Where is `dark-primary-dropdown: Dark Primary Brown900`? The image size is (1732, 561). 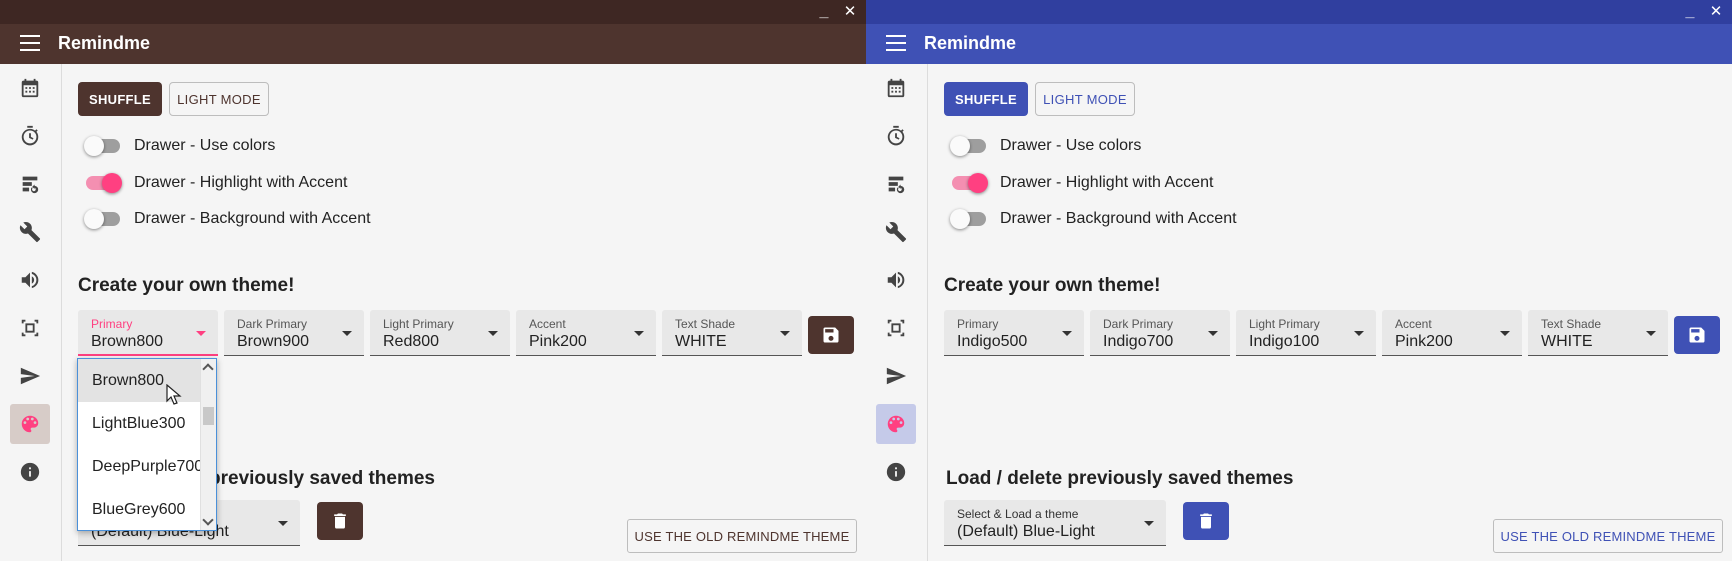
dark-primary-dropdown: Dark Primary Brown900 is located at coordinates (294, 333).